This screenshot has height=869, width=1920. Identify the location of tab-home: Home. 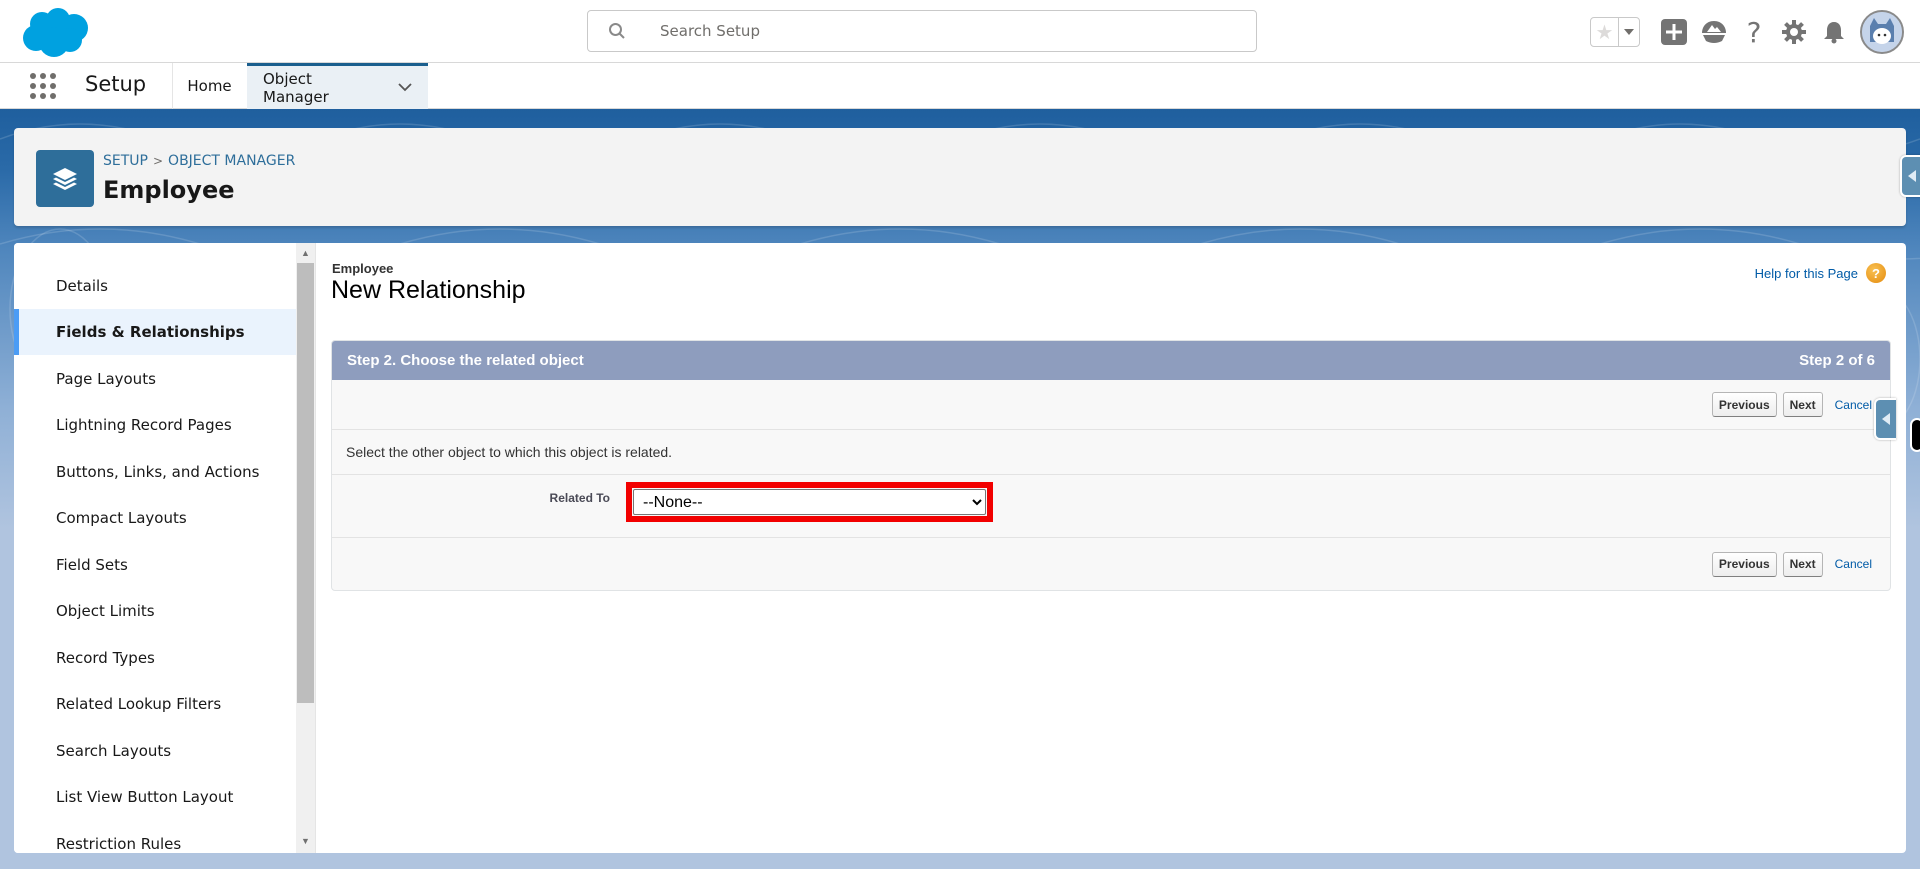
(209, 86).